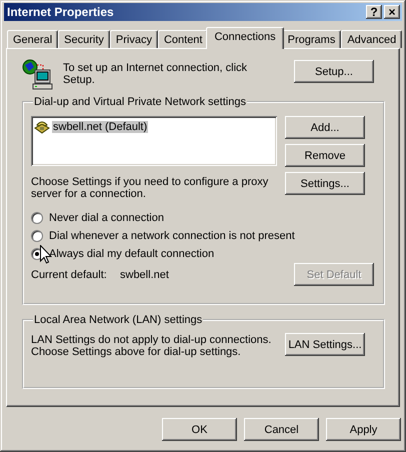  Describe the element at coordinates (281, 429) in the screenshot. I see `cancel-button: Cancel` at that location.